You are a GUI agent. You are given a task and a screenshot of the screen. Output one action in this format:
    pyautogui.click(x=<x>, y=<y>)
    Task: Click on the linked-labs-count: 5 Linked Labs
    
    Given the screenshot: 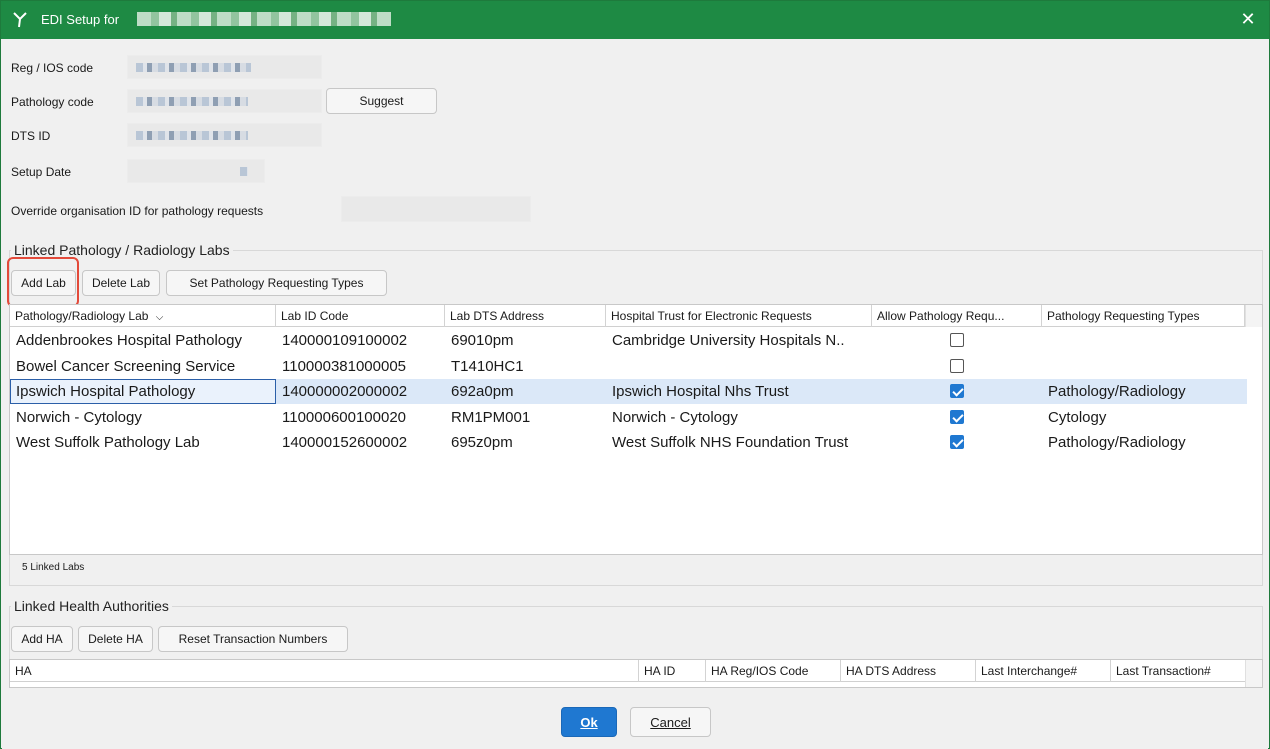 What is the action you would take?
    pyautogui.click(x=53, y=567)
    